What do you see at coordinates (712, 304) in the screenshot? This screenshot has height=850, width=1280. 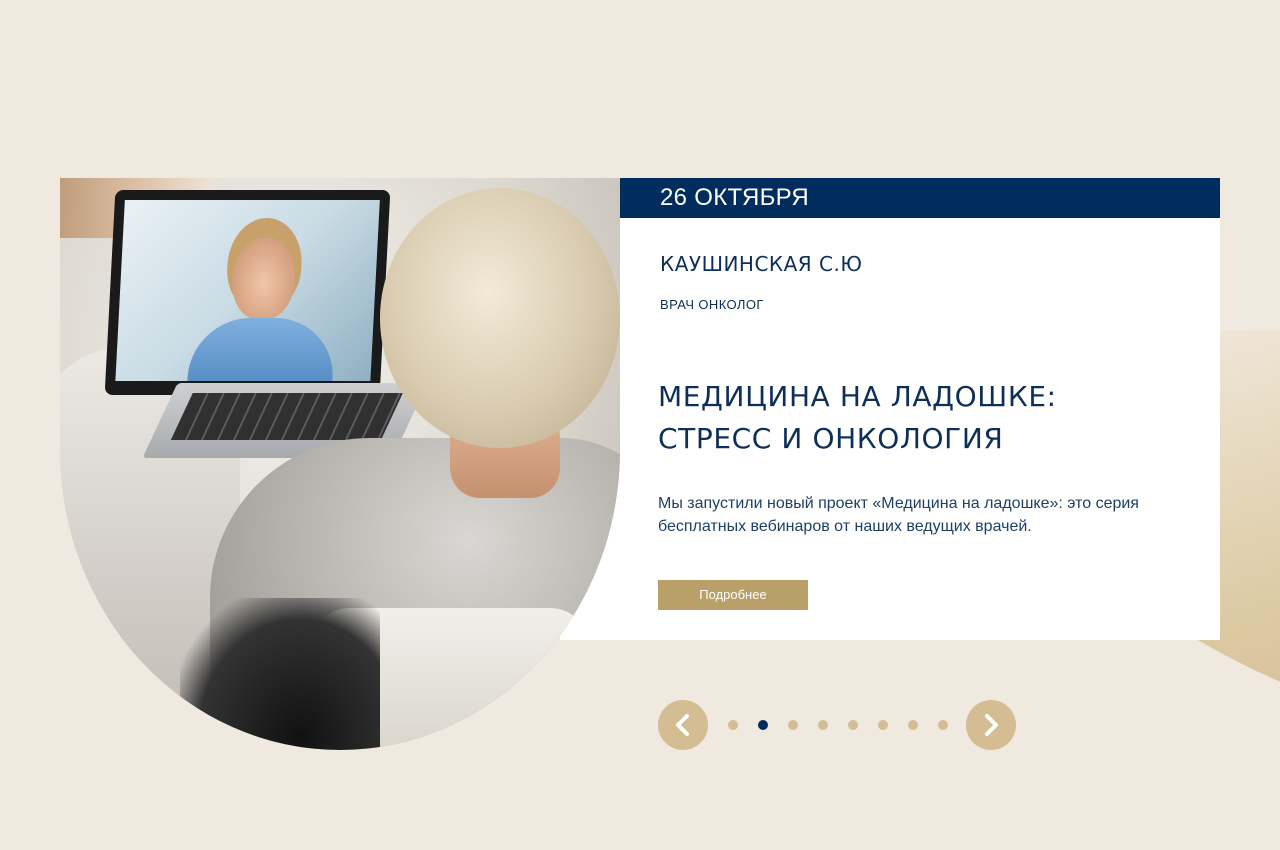 I see `doctor-role: ВРАЧ ОНКОЛОГ` at bounding box center [712, 304].